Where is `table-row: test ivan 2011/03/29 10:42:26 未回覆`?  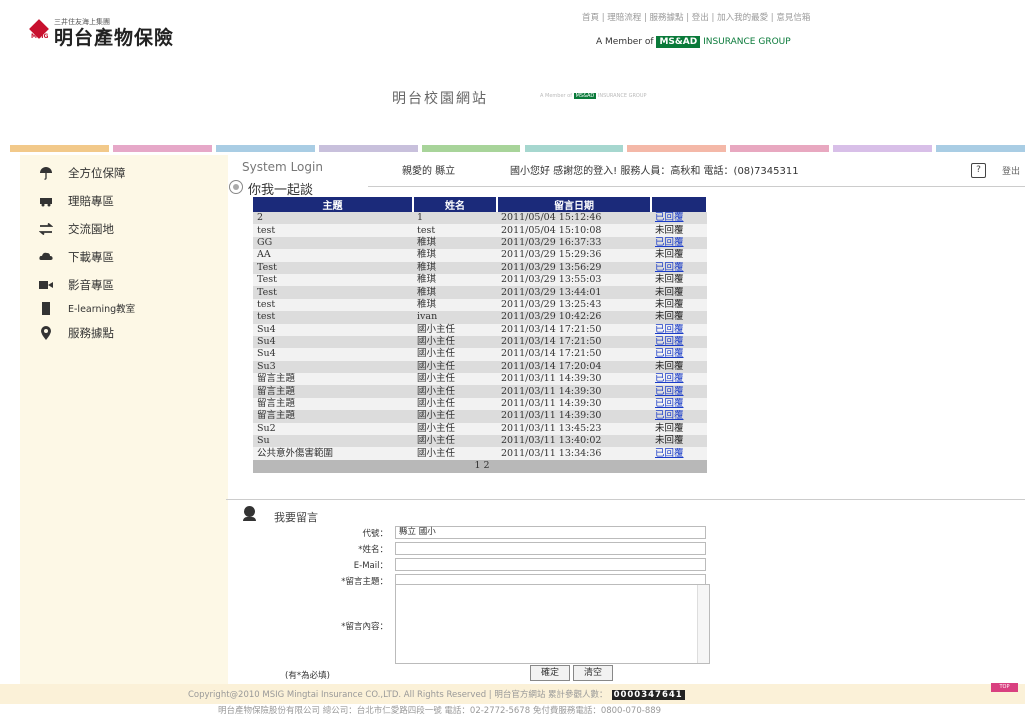 table-row: test ivan 2011/03/29 10:42:26 未回覆 is located at coordinates (480, 317).